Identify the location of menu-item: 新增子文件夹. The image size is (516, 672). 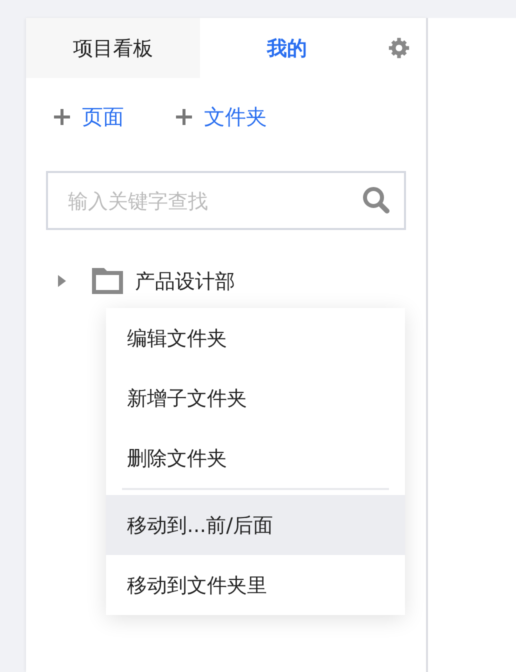
(255, 398).